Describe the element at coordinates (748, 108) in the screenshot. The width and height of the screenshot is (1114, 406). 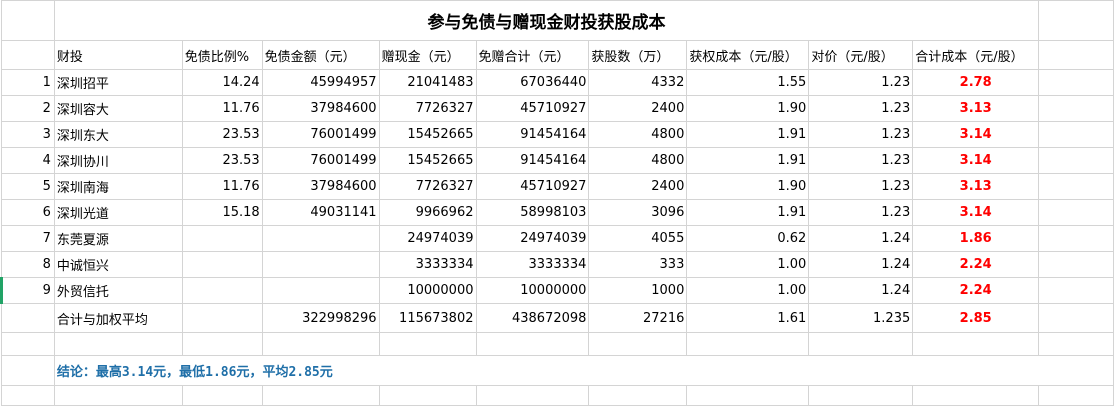
I see `cost-cell: 1.90` at that location.